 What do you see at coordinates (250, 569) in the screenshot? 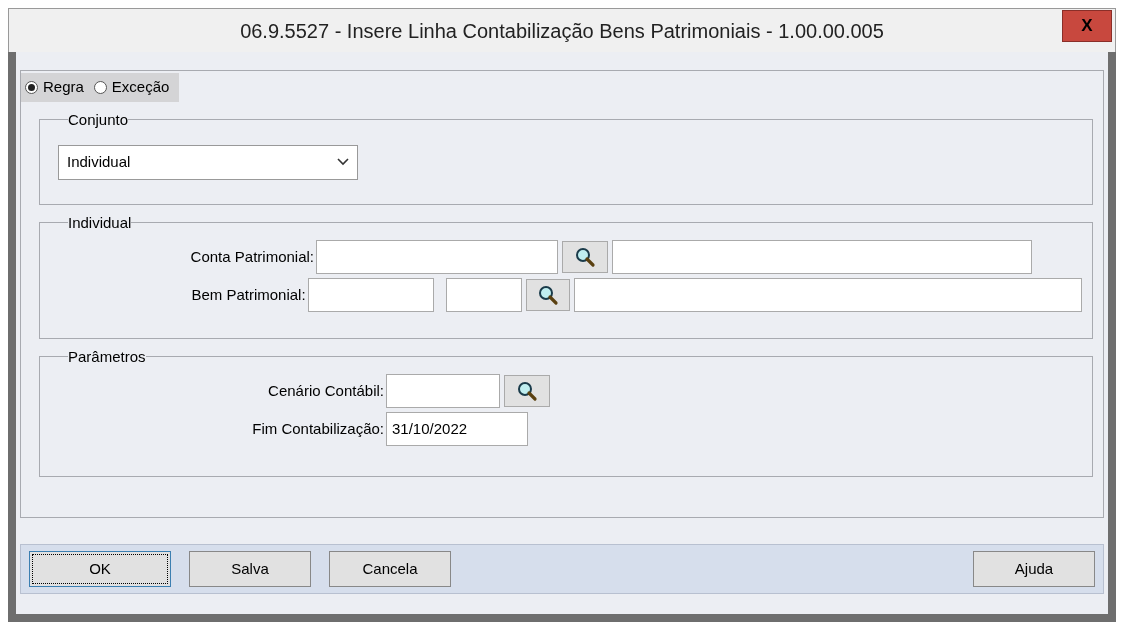
I see `dialog-button: Salva` at bounding box center [250, 569].